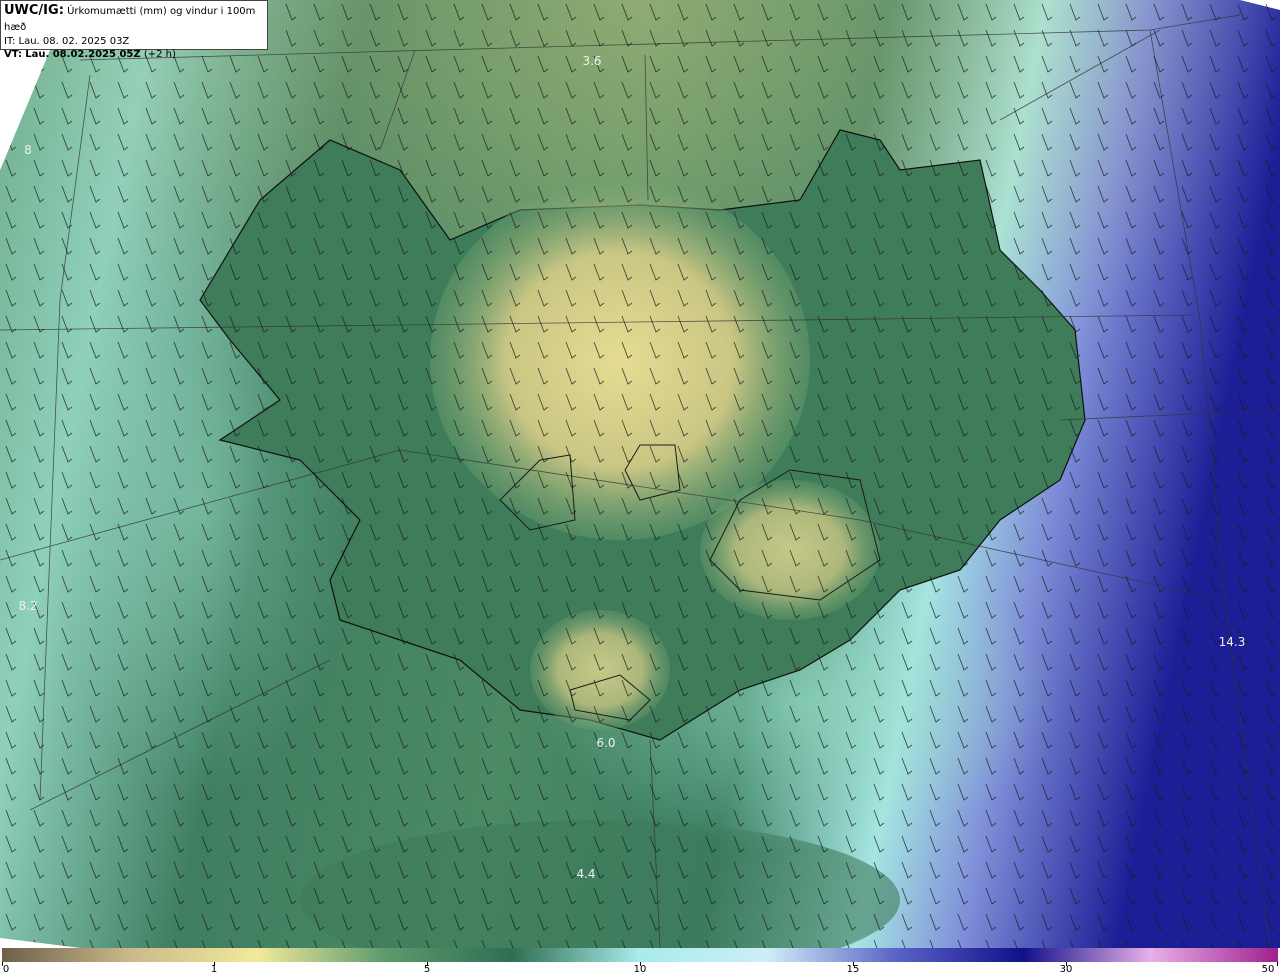 The width and height of the screenshot is (1280, 978). Describe the element at coordinates (134, 42) in the screenshot. I see `init-time-line: IT: Lau. 08. 02. 2025 03Z` at that location.